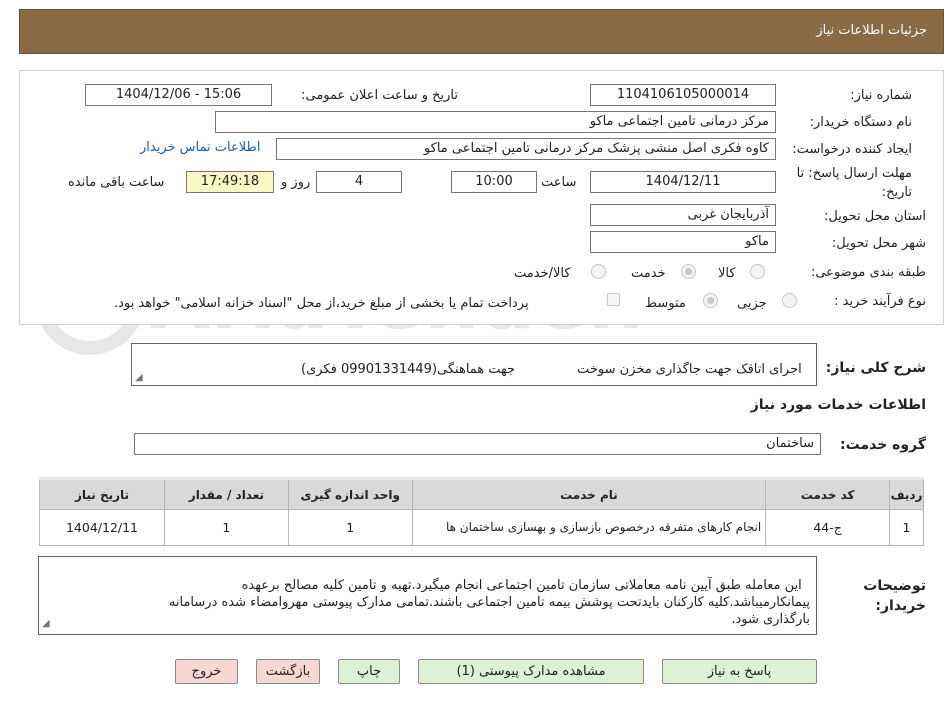 This screenshot has height=703, width=944. Describe the element at coordinates (369, 671) in the screenshot. I see `print-button: چاپ` at that location.